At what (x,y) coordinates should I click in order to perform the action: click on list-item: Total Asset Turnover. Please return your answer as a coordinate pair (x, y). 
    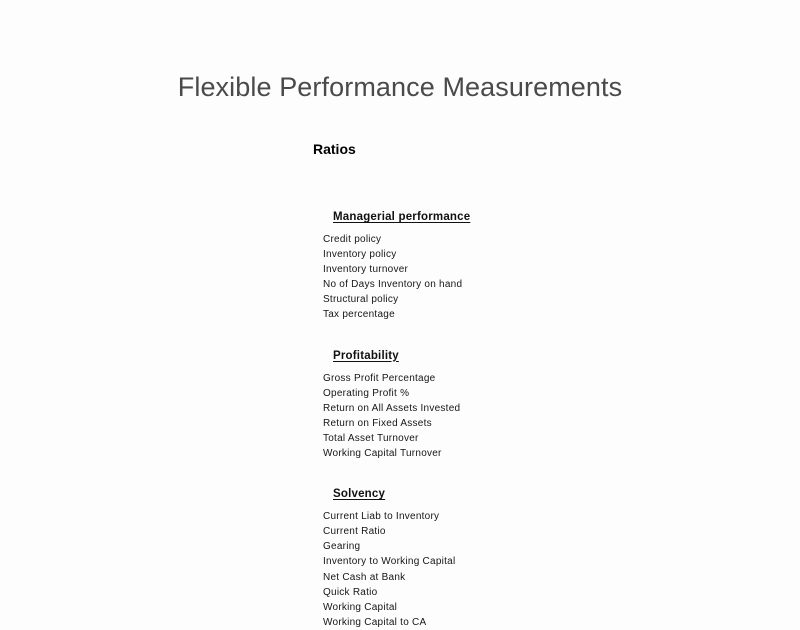
    Looking at the image, I should click on (371, 438).